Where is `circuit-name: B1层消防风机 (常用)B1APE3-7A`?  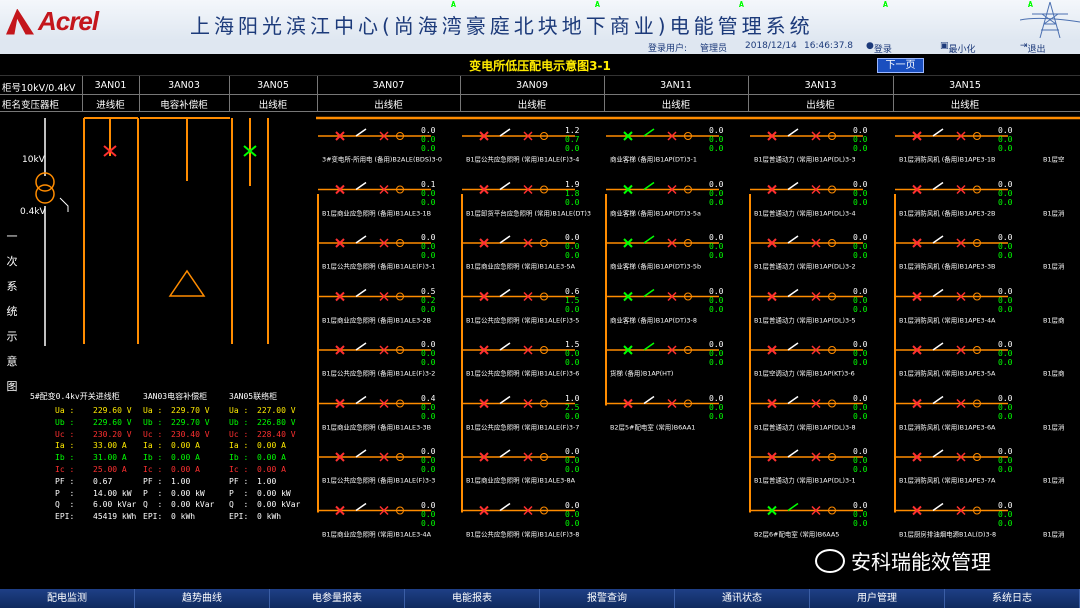 circuit-name: B1层消防风机 (常用)B1APE3-7A is located at coordinates (947, 480).